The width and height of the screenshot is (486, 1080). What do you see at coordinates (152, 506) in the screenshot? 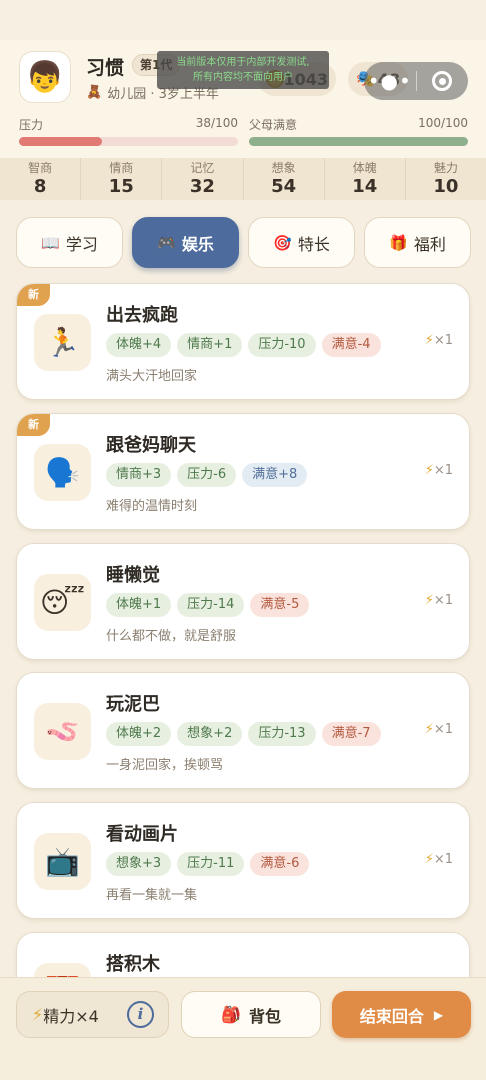
I see `activity-desc: 难得的温情时刻` at bounding box center [152, 506].